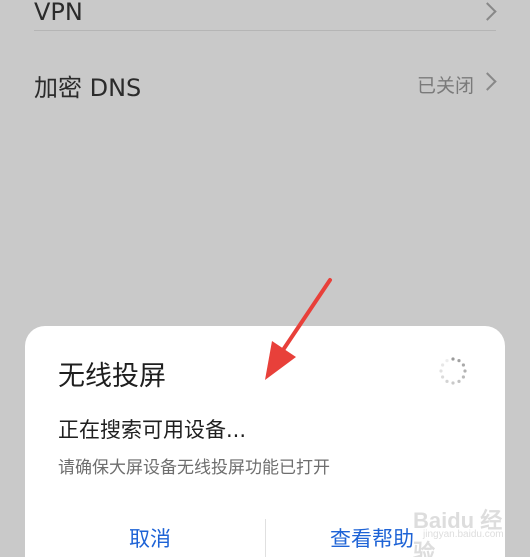 This screenshot has height=557, width=530. What do you see at coordinates (265, 30) in the screenshot?
I see `divider` at bounding box center [265, 30].